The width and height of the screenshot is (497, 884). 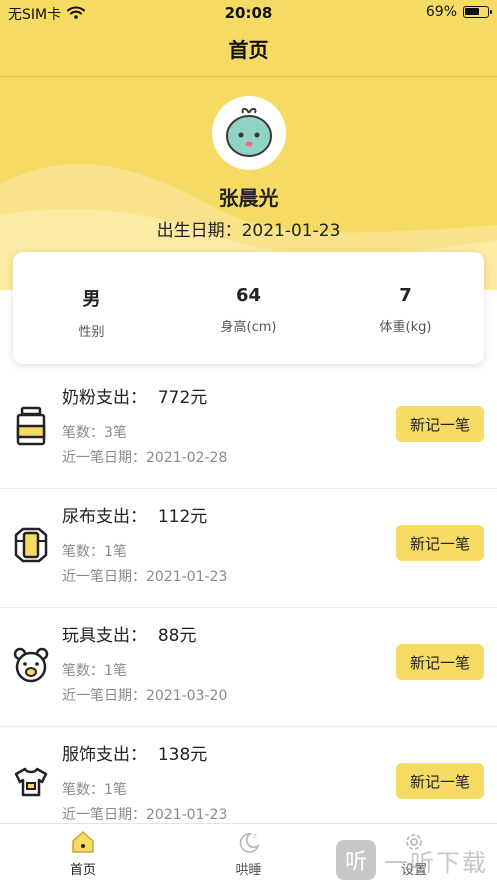 What do you see at coordinates (248, 548) in the screenshot?
I see `expense-item-diaper: 尿布支出： 112元 笔数：1笔 近一笔日期：2021-01-23 新记一笔` at bounding box center [248, 548].